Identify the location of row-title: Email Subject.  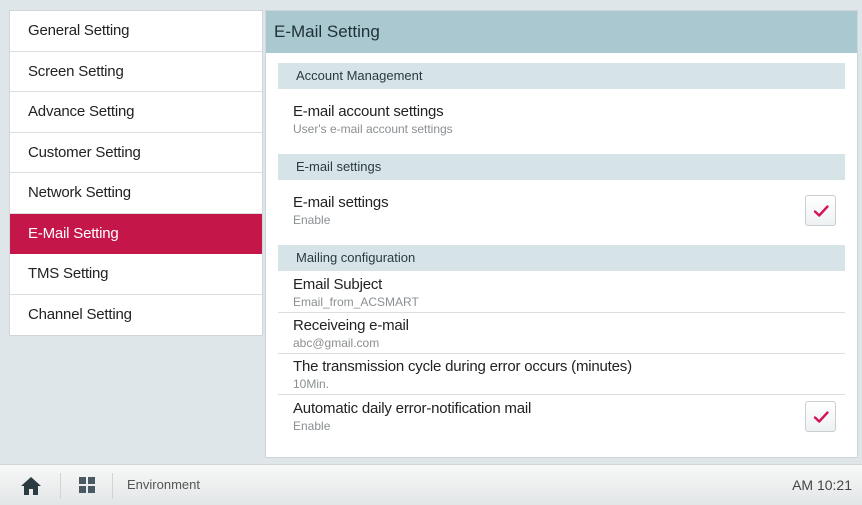
(338, 284).